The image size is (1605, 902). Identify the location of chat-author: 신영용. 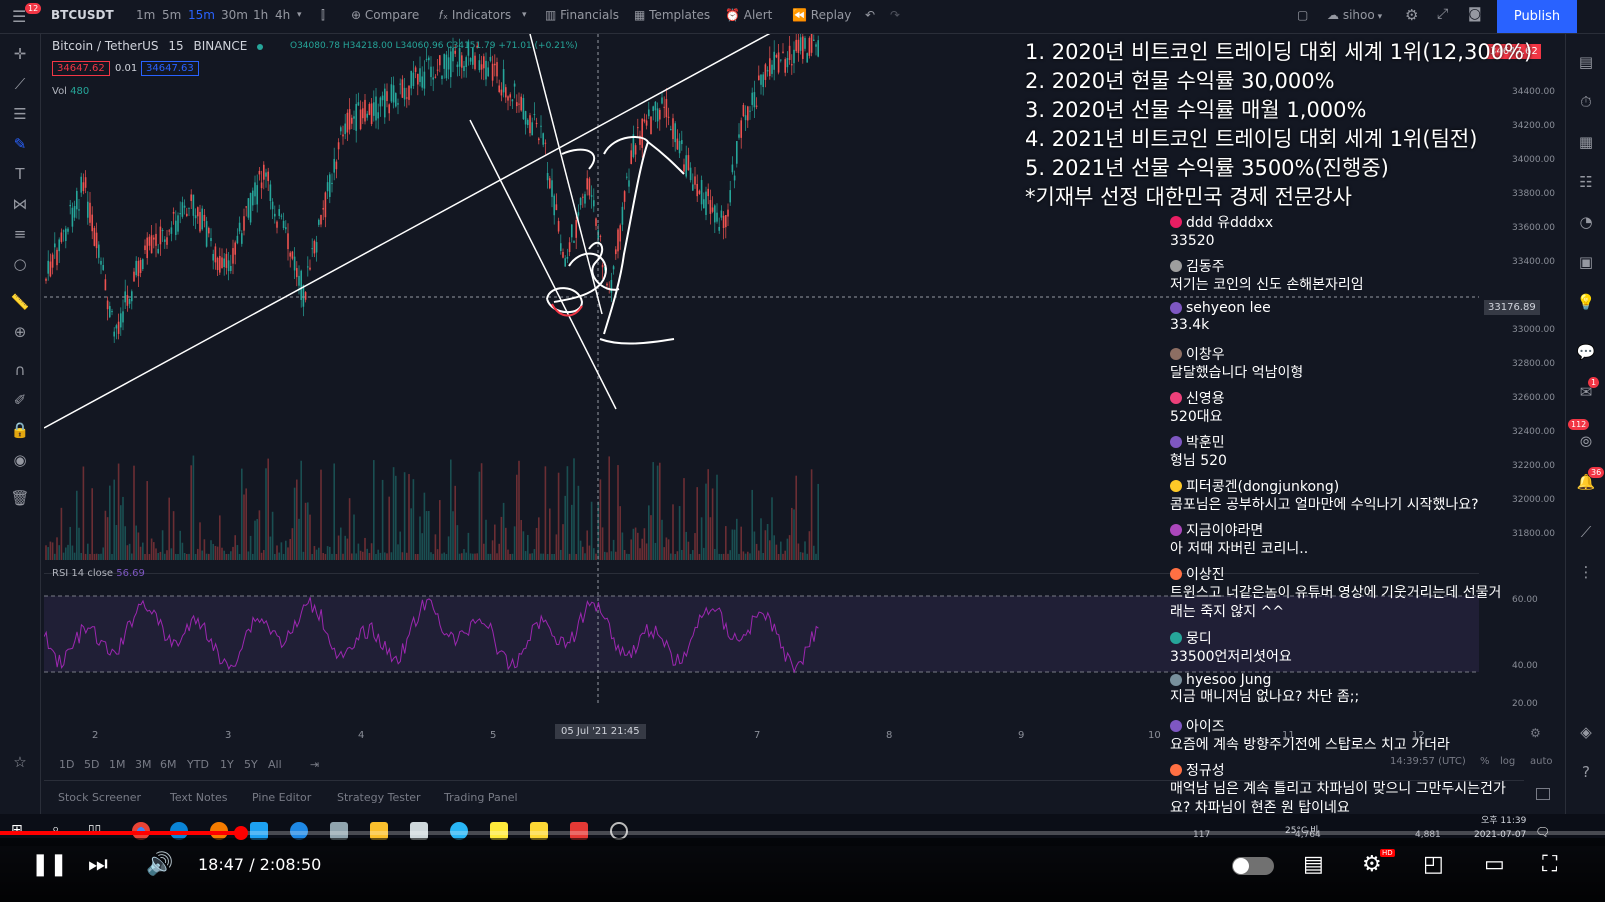
(1340, 398).